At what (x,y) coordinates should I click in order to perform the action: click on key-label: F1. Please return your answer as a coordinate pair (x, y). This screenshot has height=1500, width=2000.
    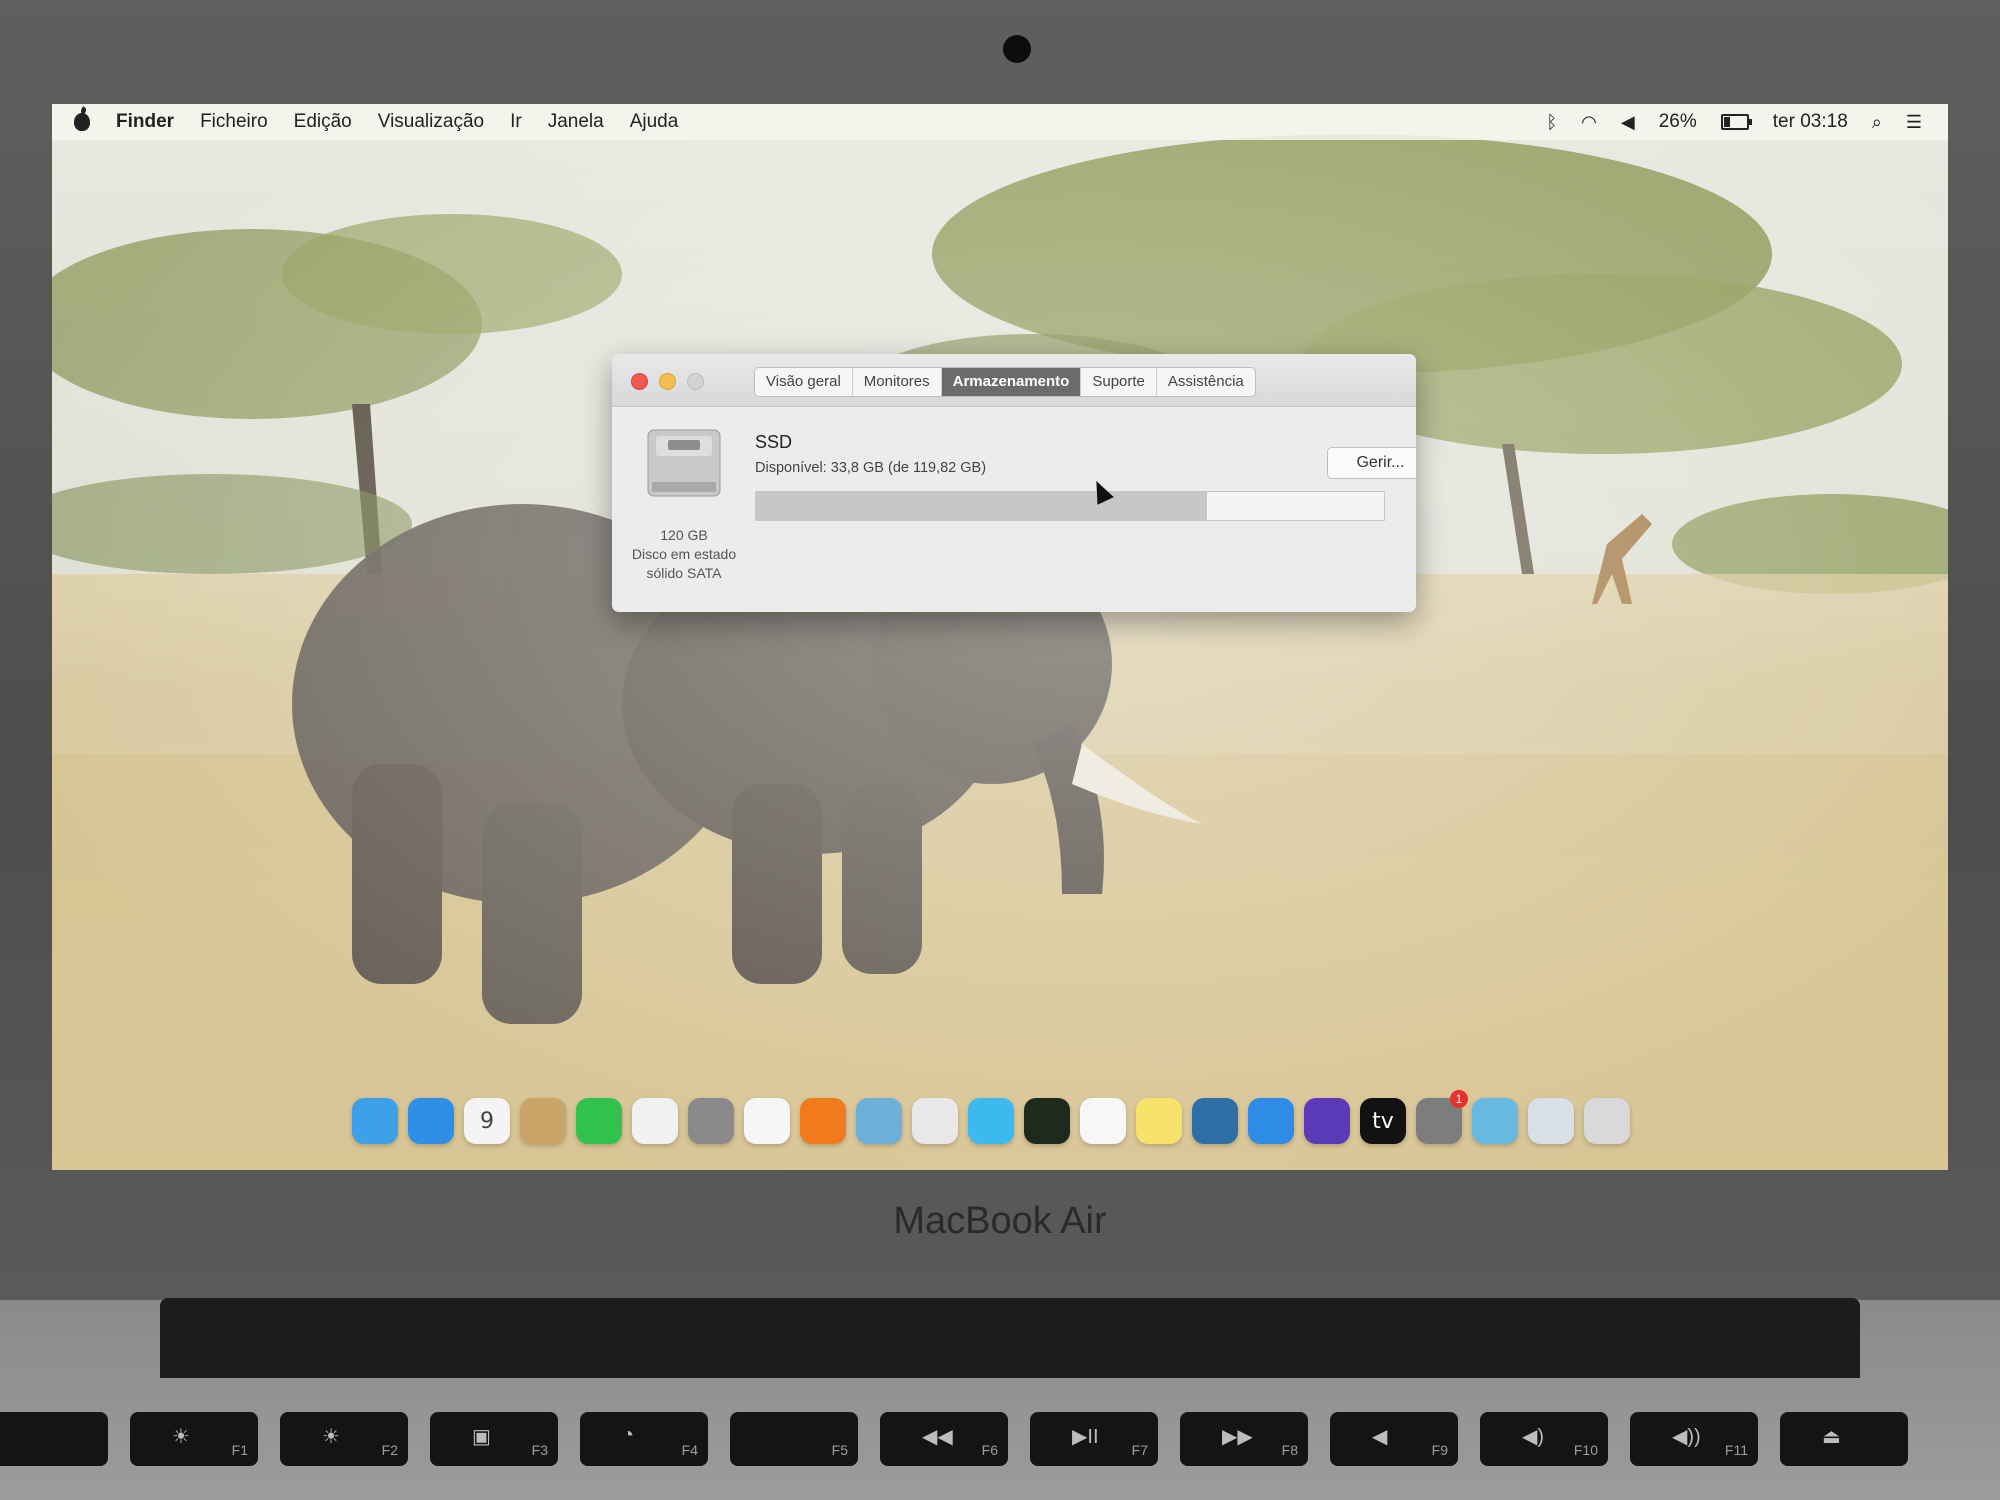
    Looking at the image, I should click on (239, 1450).